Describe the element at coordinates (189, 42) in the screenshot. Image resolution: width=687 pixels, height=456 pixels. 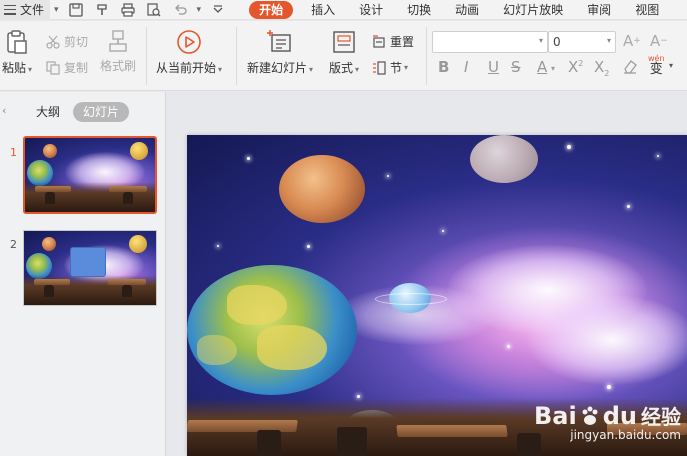
I see `play-icon` at that location.